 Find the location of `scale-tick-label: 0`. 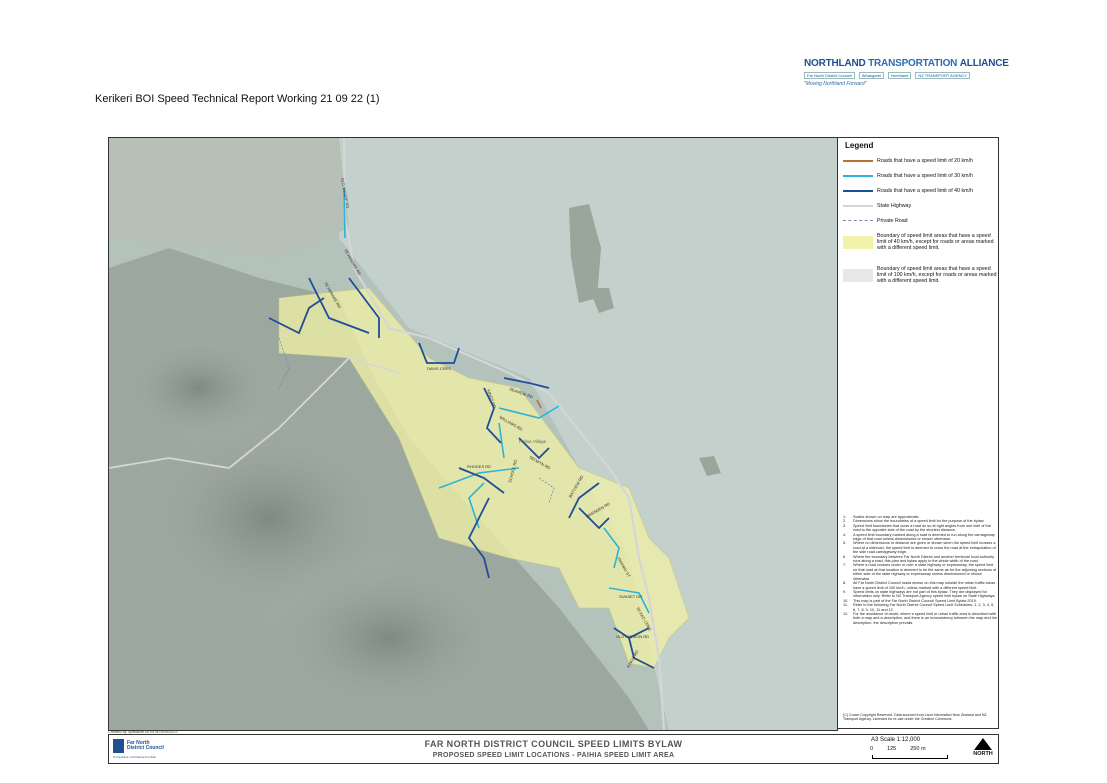

scale-tick-label: 0 is located at coordinates (872, 749).